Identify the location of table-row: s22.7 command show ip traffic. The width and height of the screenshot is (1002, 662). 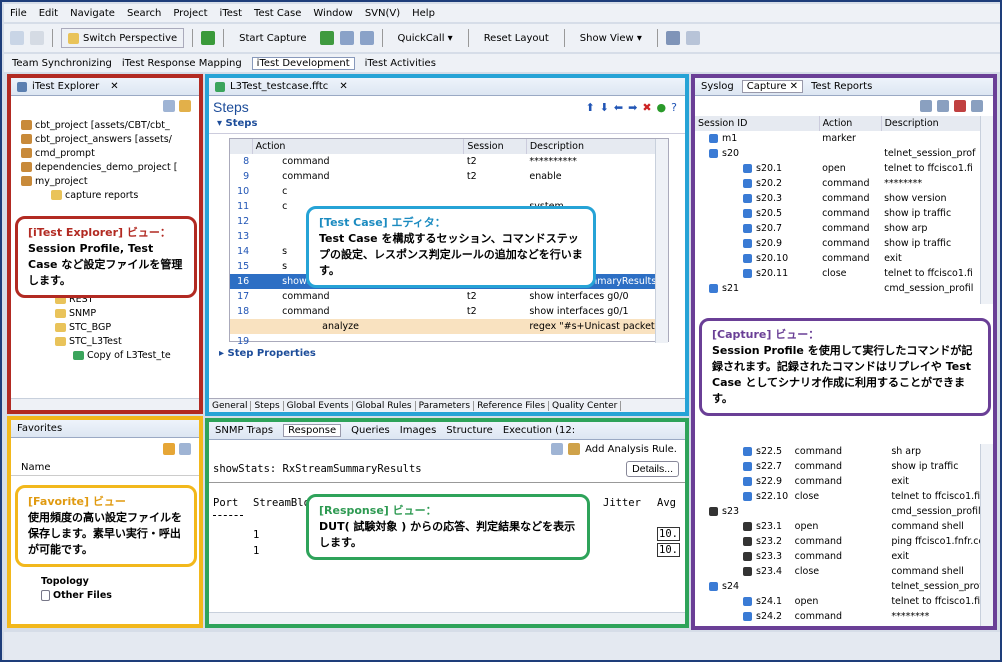
(840, 466).